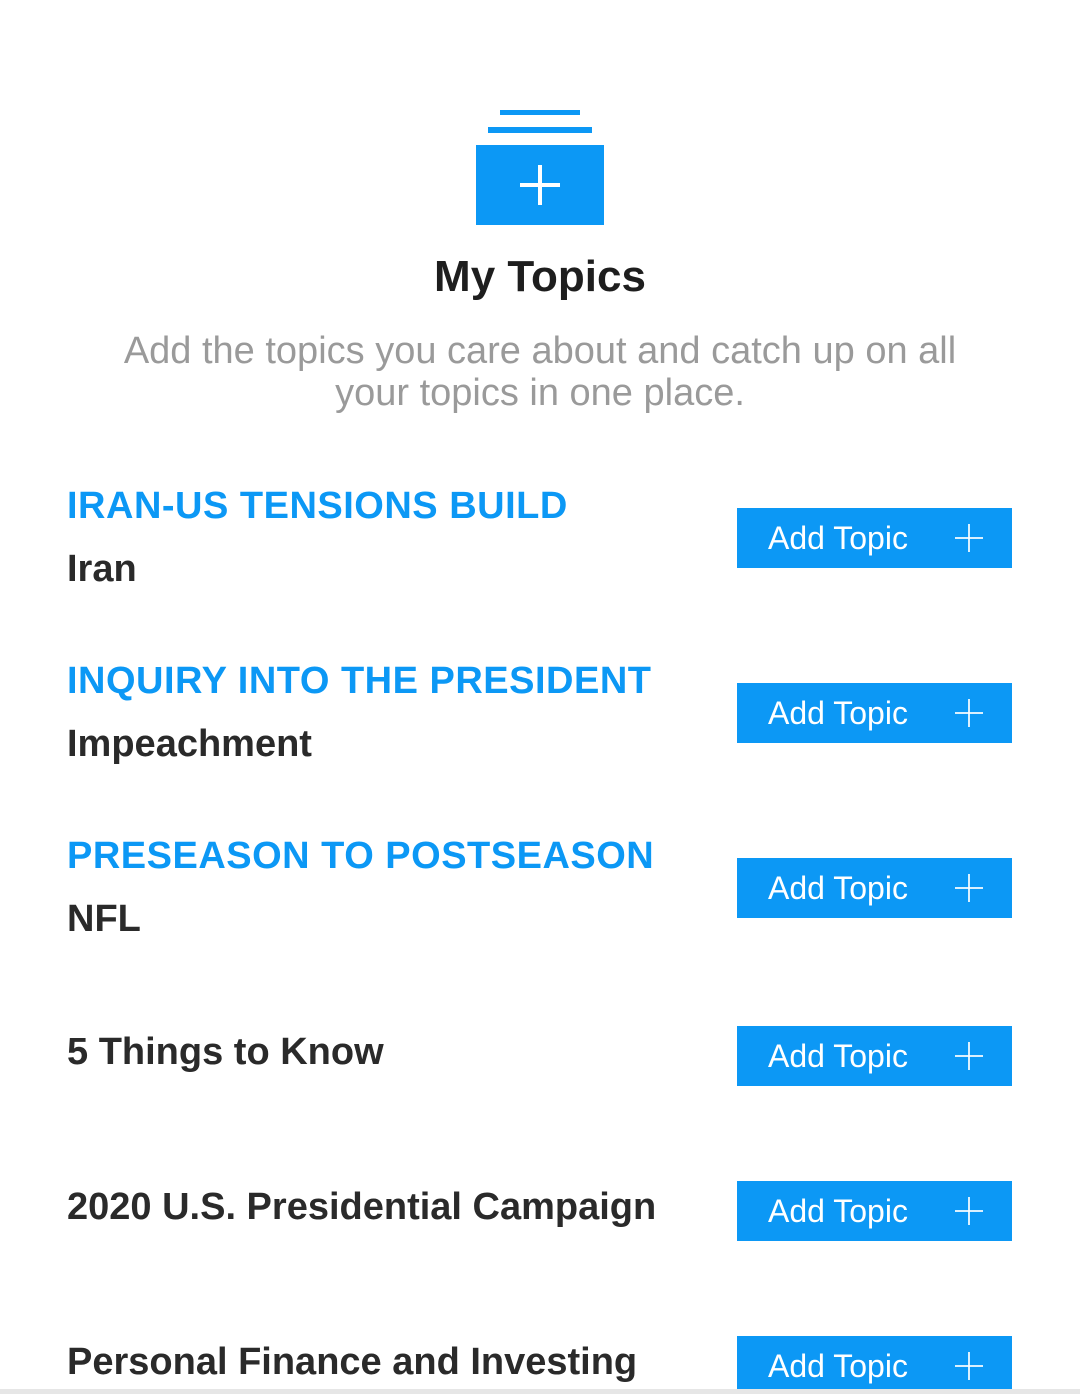 Image resolution: width=1080 pixels, height=1394 pixels. What do you see at coordinates (317, 506) in the screenshot?
I see `topic-kicker: IRAN-US TENSIONS BUILD` at bounding box center [317, 506].